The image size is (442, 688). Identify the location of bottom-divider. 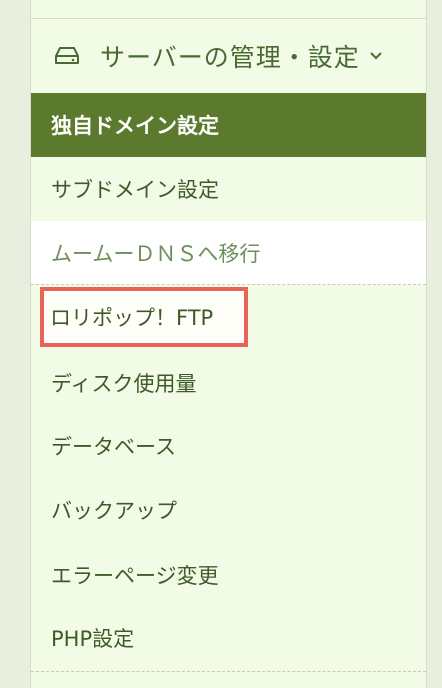
(228, 671).